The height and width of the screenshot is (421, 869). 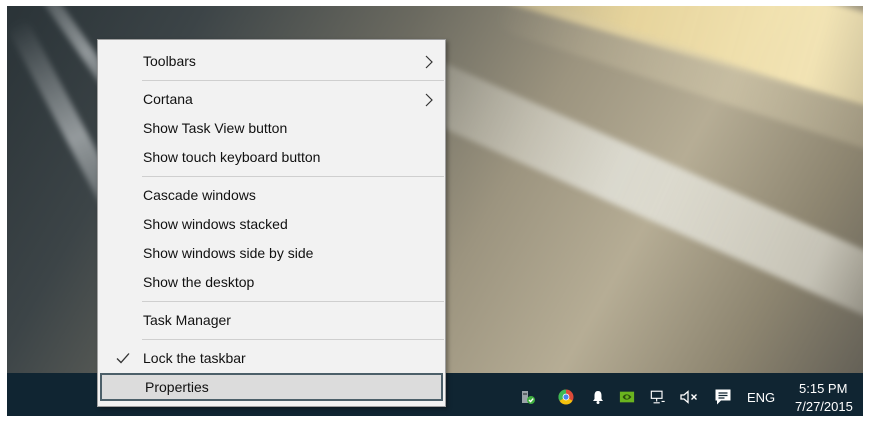 I want to click on clock-date: 7/27/2015, so click(x=829, y=406).